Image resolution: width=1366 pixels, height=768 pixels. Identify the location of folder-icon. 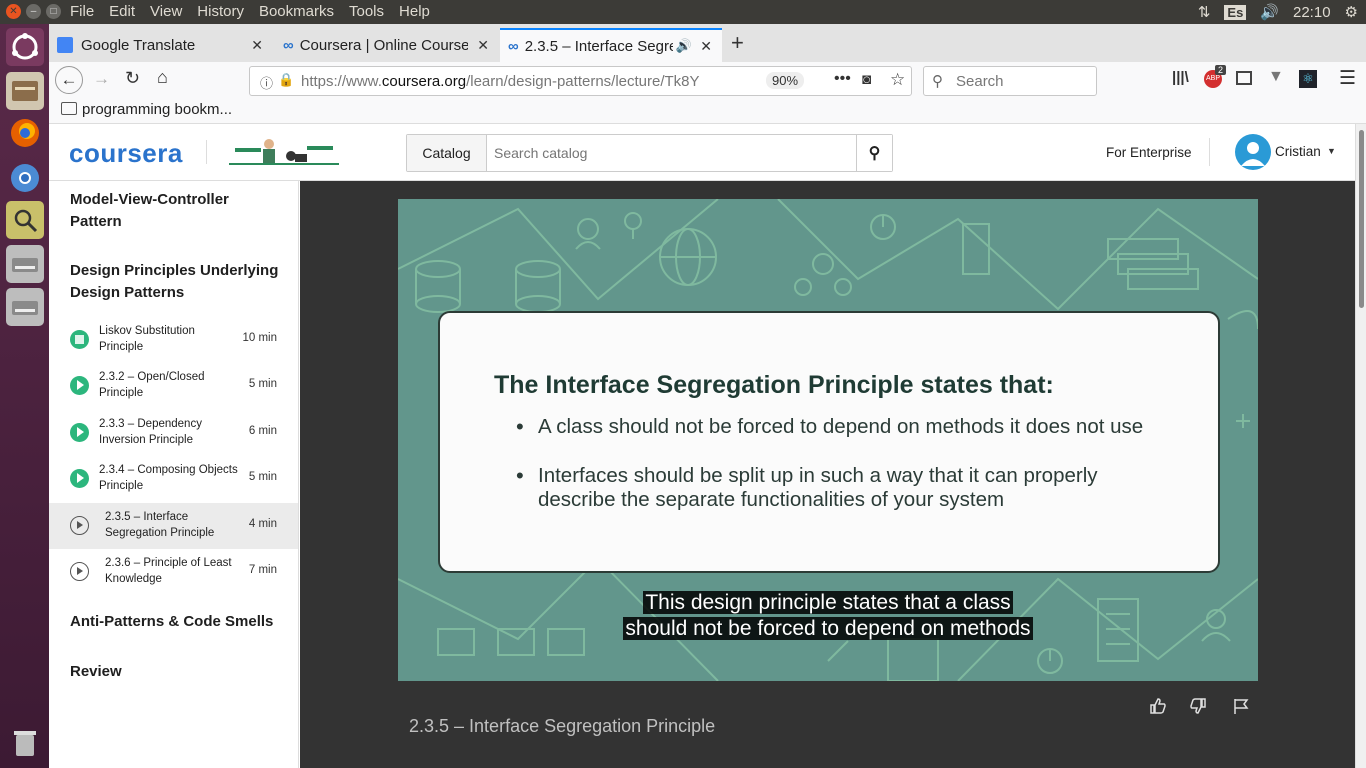
(69, 108).